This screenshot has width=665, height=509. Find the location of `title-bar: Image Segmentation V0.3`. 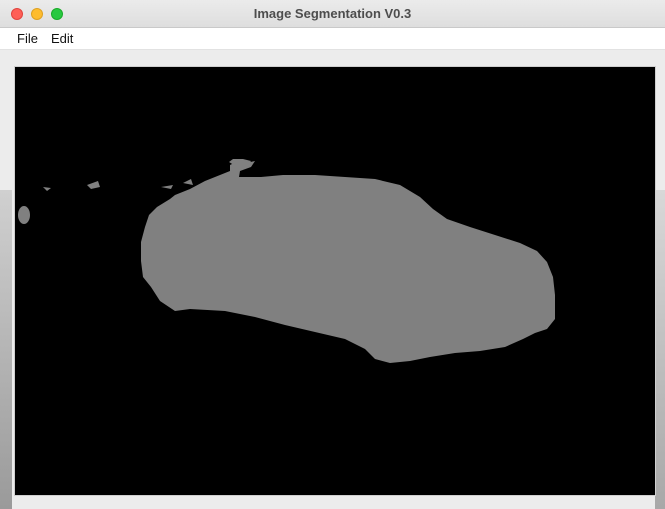

title-bar: Image Segmentation V0.3 is located at coordinates (332, 14).